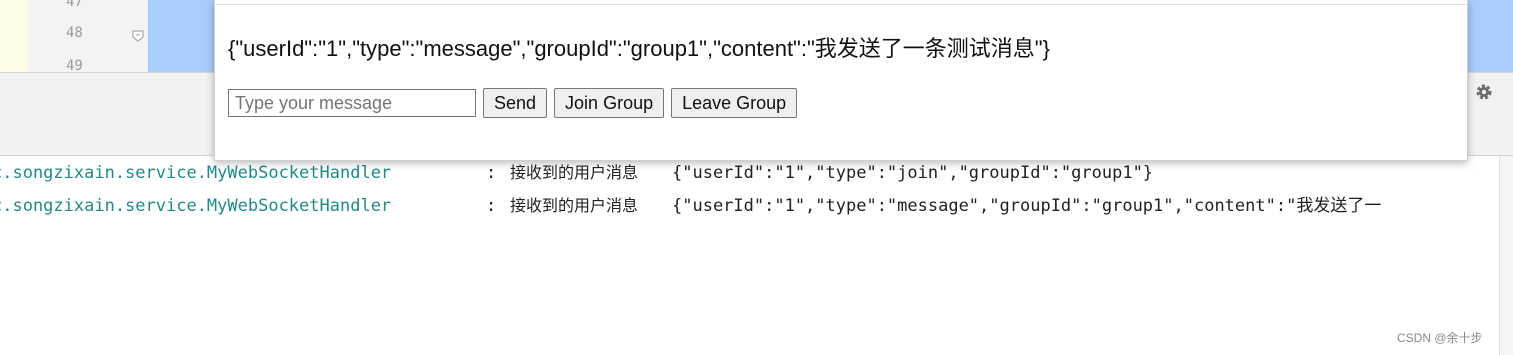 Image resolution: width=1513 pixels, height=355 pixels. I want to click on line-number-gutter: 47 48 49, so click(88, 37).